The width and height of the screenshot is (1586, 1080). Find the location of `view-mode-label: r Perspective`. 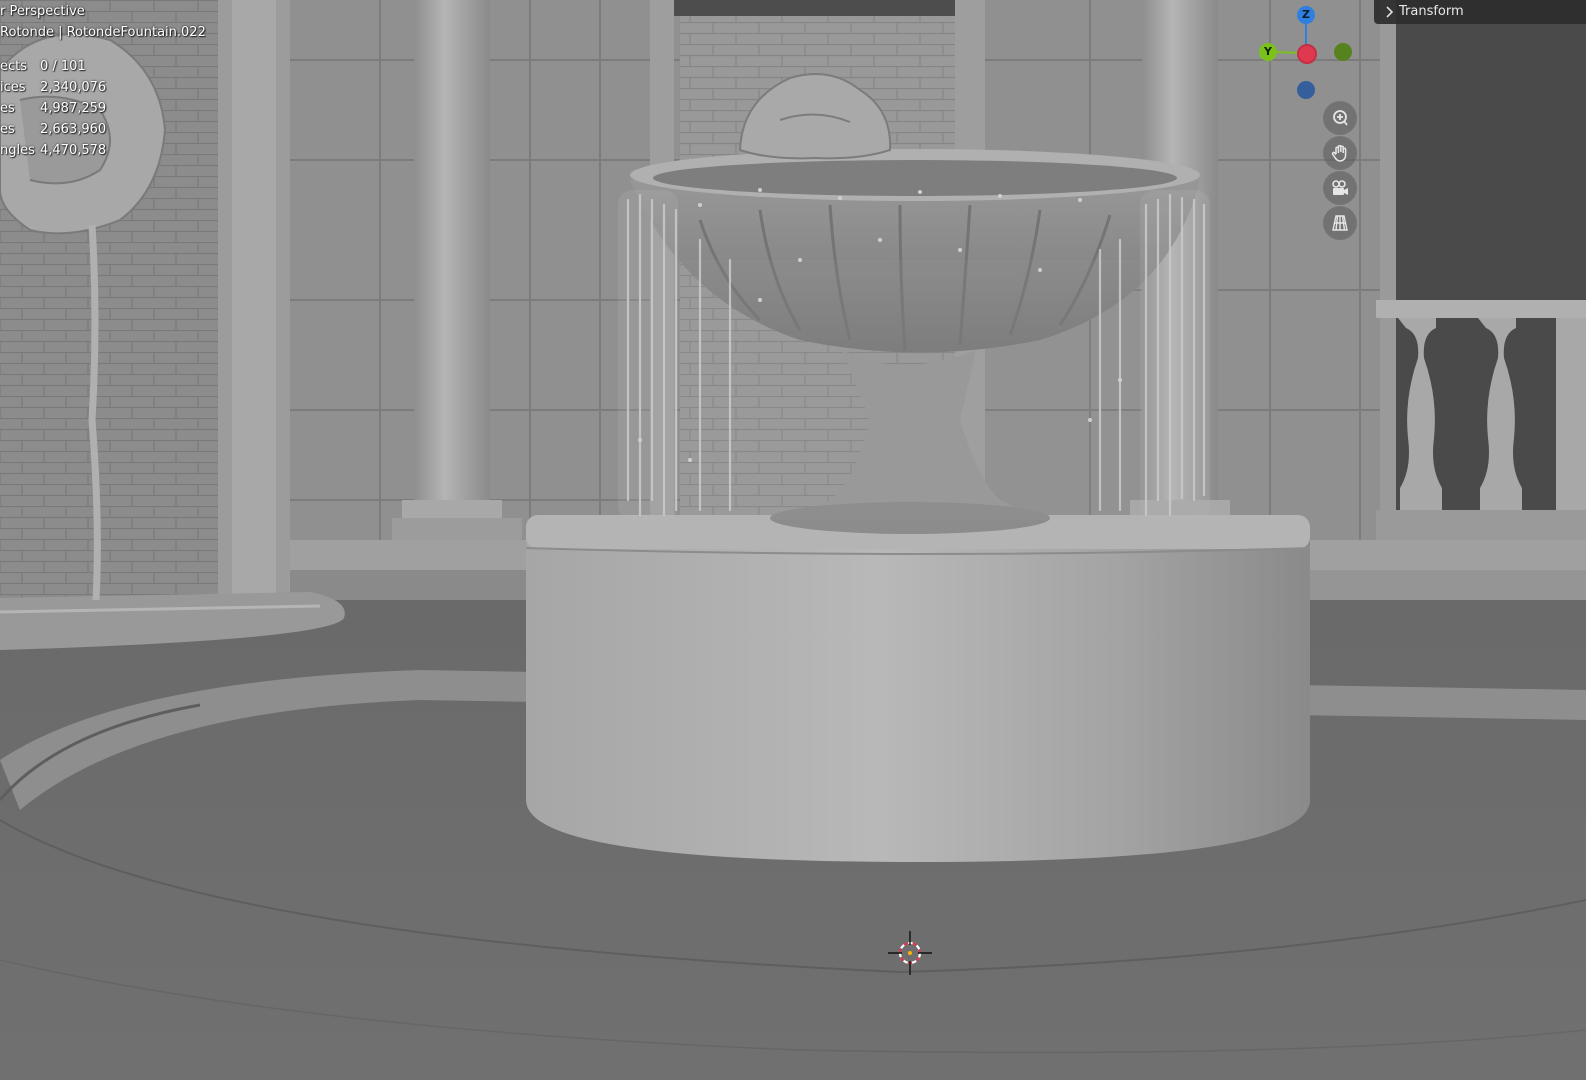

view-mode-label: r Perspective is located at coordinates (42, 11).